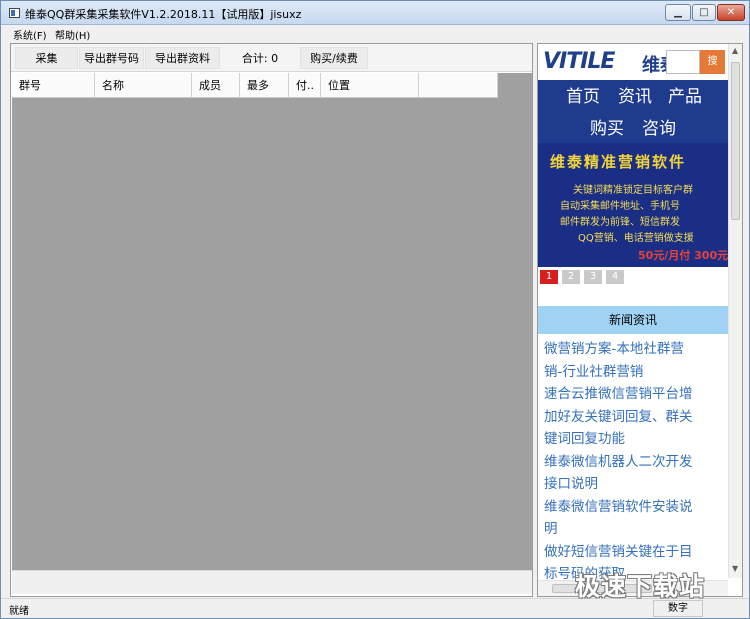 The image size is (750, 619). What do you see at coordinates (111, 58) in the screenshot?
I see `export-numbers-button: 导出群号码` at bounding box center [111, 58].